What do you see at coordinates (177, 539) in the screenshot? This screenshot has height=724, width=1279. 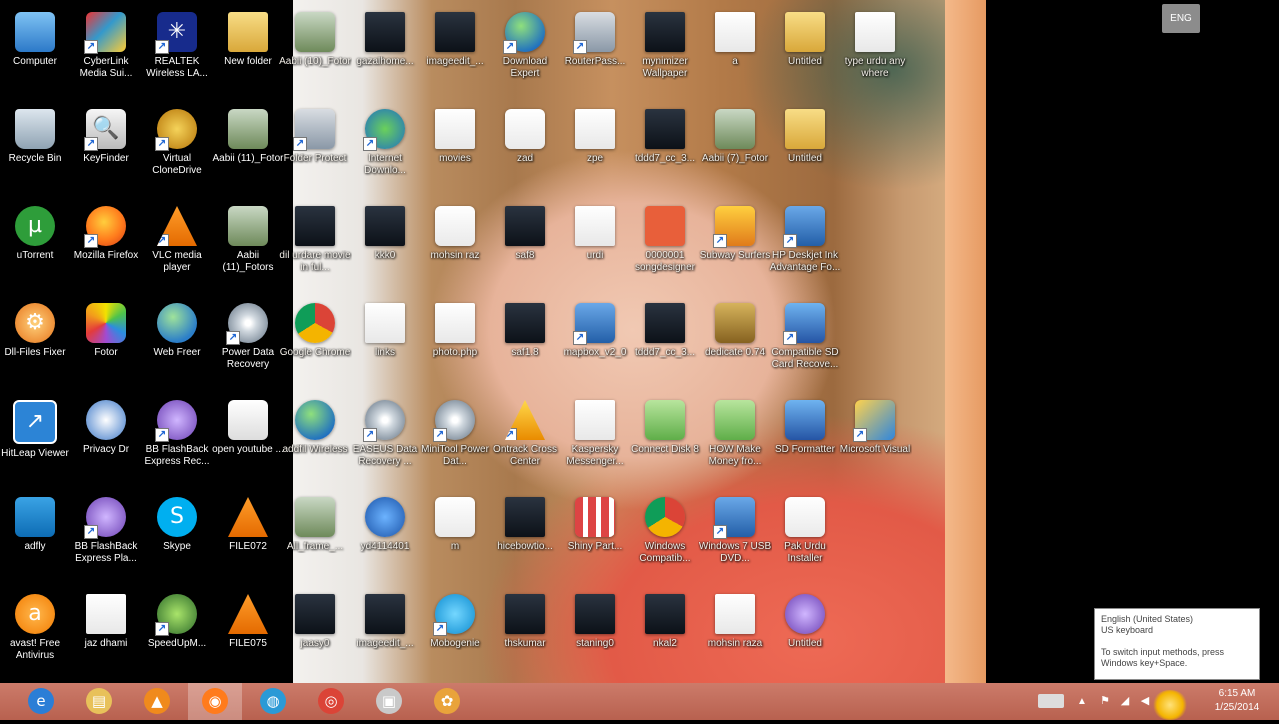 I see `desktop-icon: S Skype` at bounding box center [177, 539].